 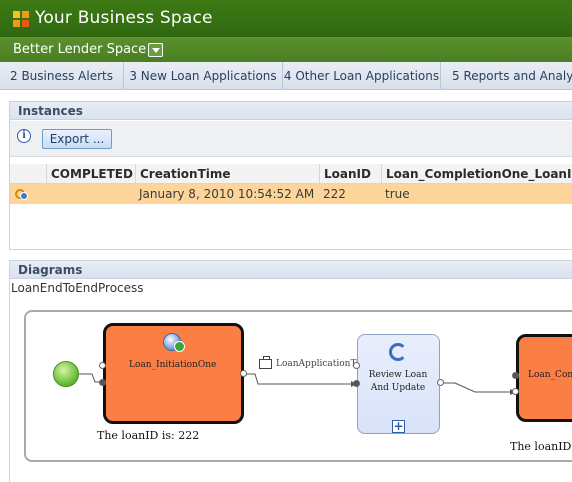 What do you see at coordinates (440, 382) in the screenshot?
I see `task2-port-out` at bounding box center [440, 382].